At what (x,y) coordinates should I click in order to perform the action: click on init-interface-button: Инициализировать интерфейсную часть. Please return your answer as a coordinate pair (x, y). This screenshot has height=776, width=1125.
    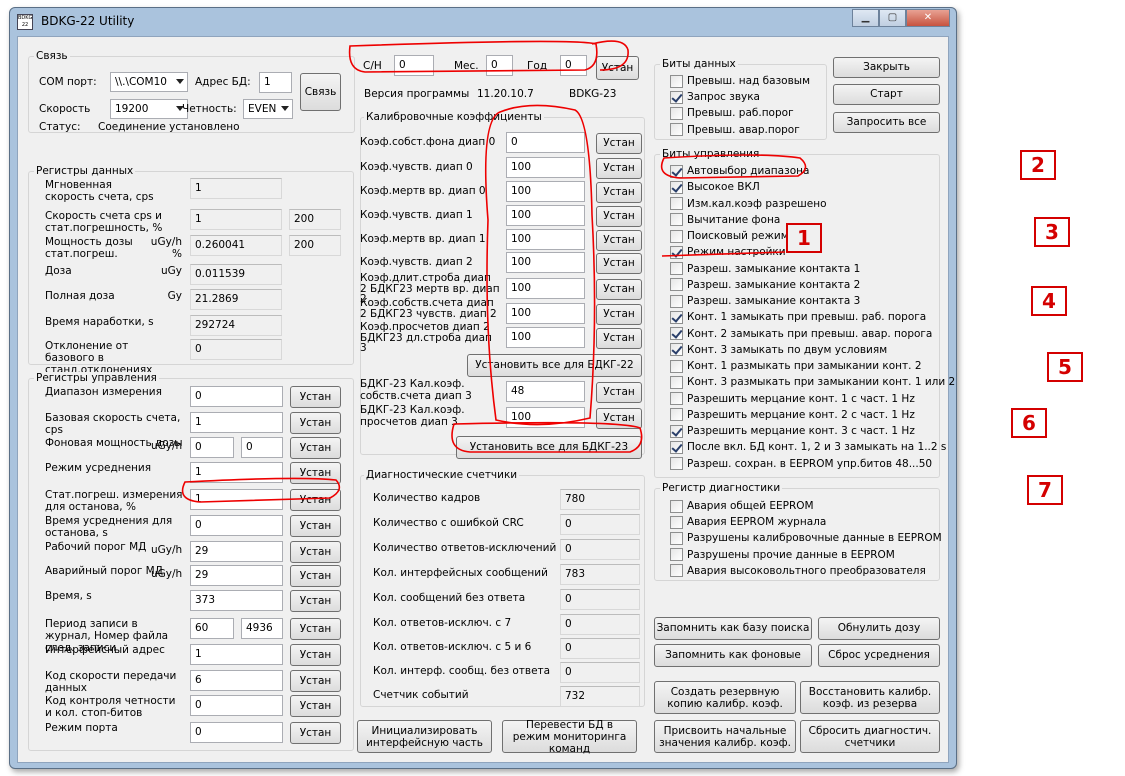
    Looking at the image, I should click on (424, 736).